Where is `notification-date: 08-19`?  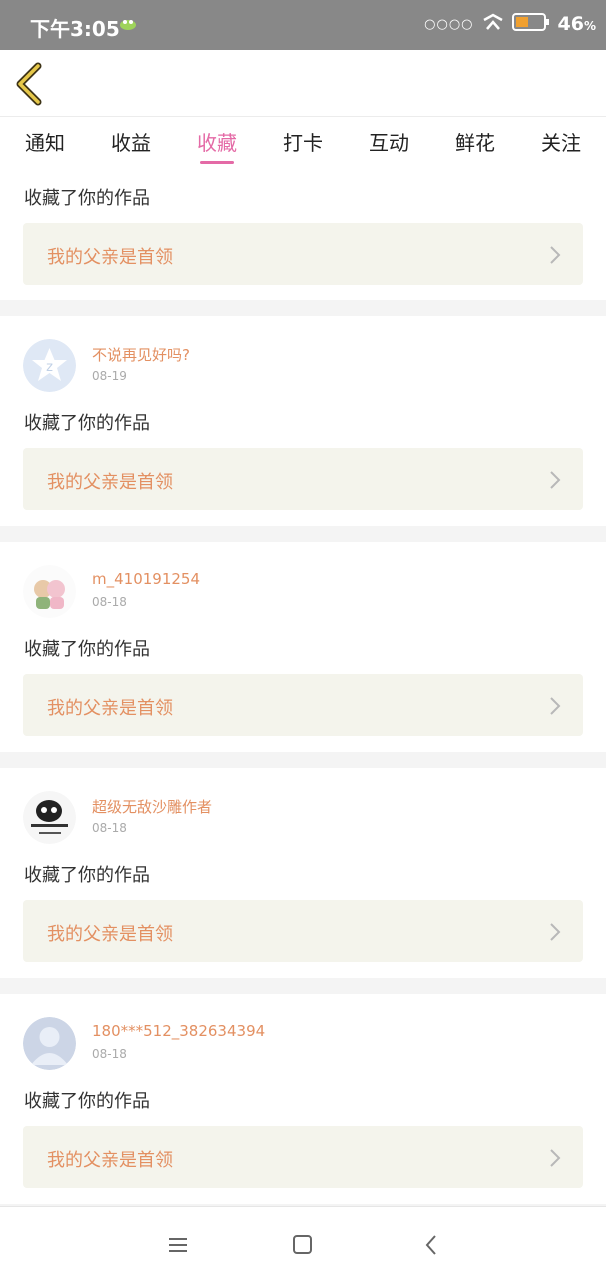 notification-date: 08-19 is located at coordinates (109, 376).